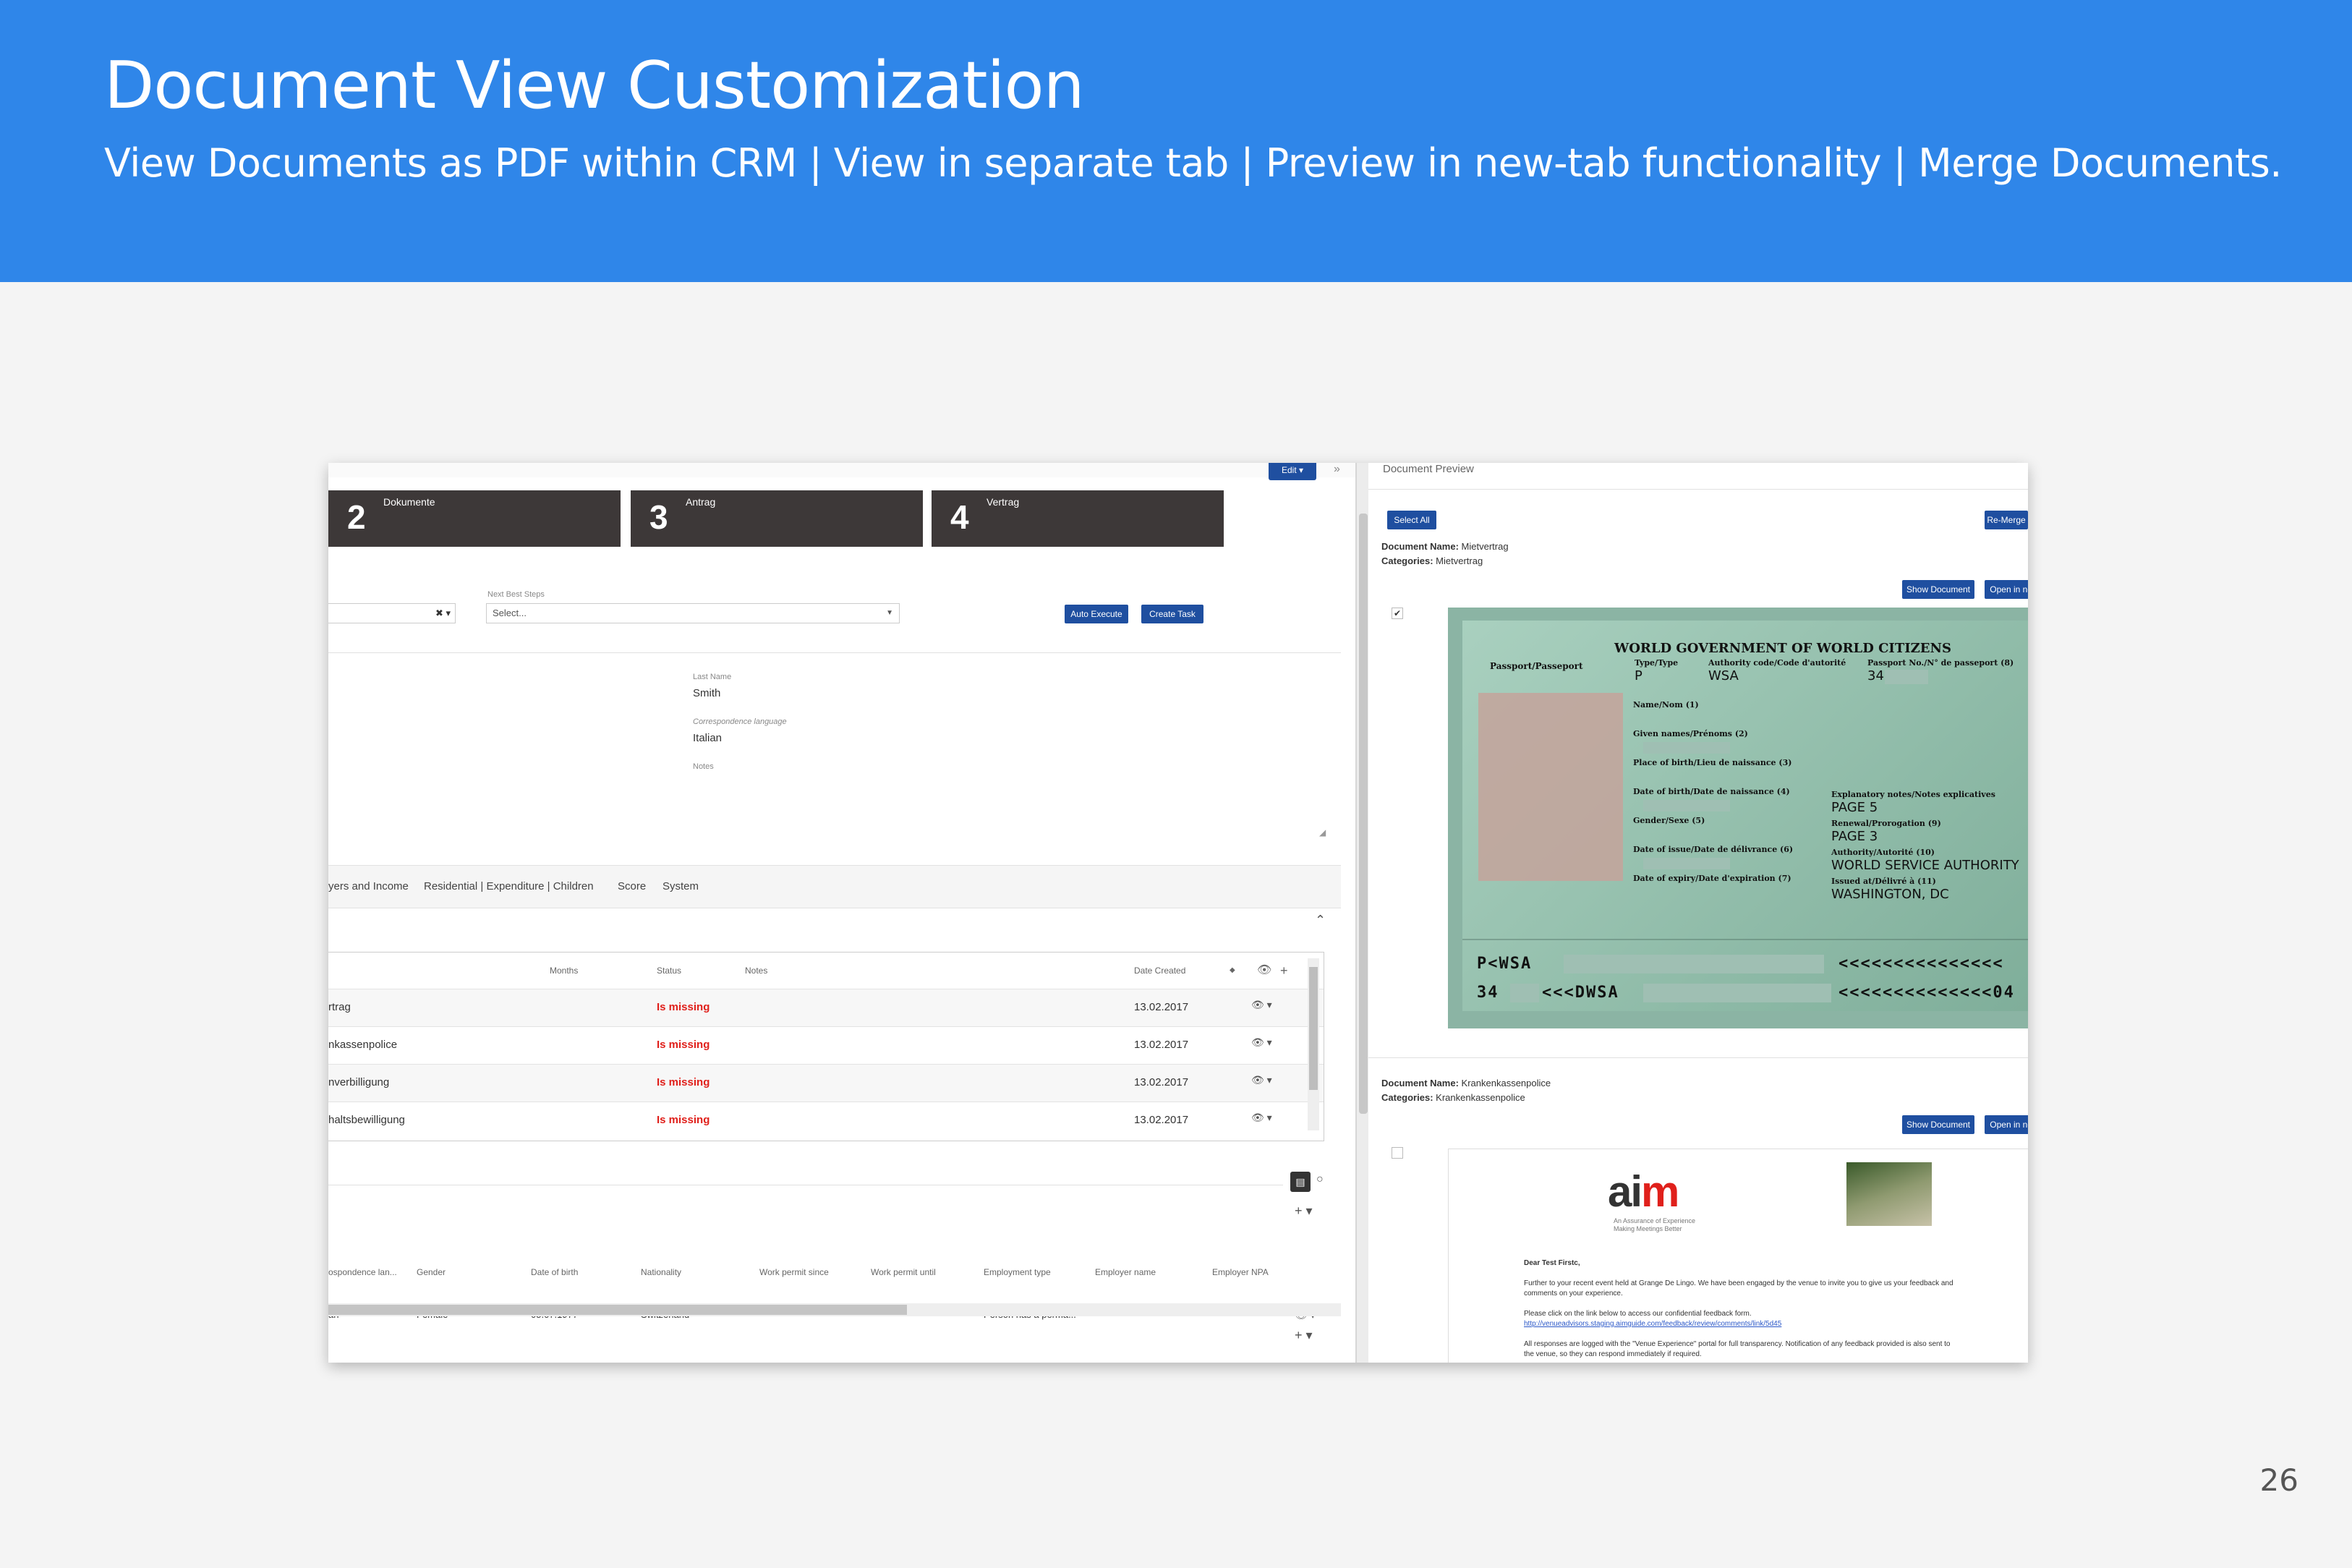 The image size is (2352, 1568). Describe the element at coordinates (1666, 705) in the screenshot. I see `name-label: Name/Nom (1)` at that location.